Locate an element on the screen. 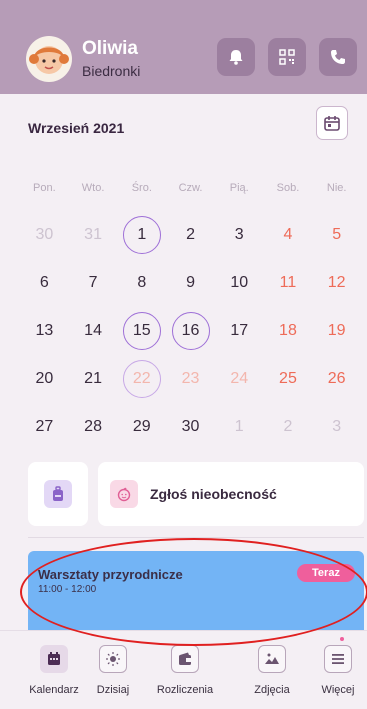 The image size is (367, 709). weekday-label: Sob. is located at coordinates (288, 188).